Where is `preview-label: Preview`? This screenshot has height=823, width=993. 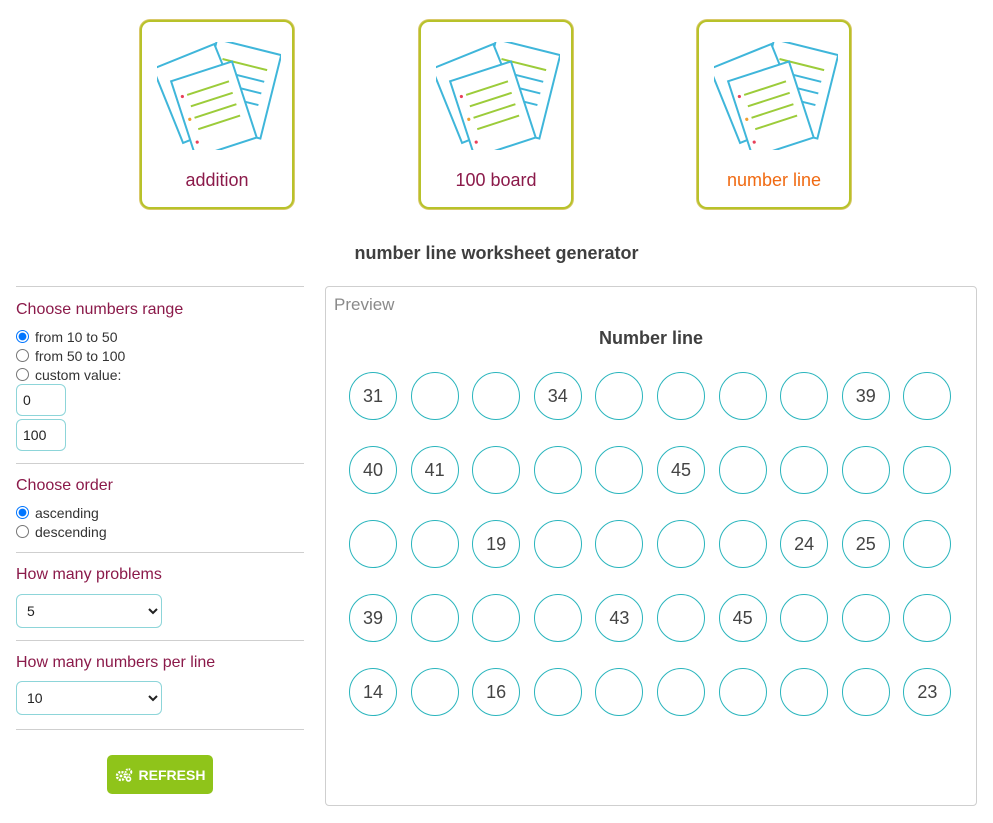 preview-label: Preview is located at coordinates (364, 304).